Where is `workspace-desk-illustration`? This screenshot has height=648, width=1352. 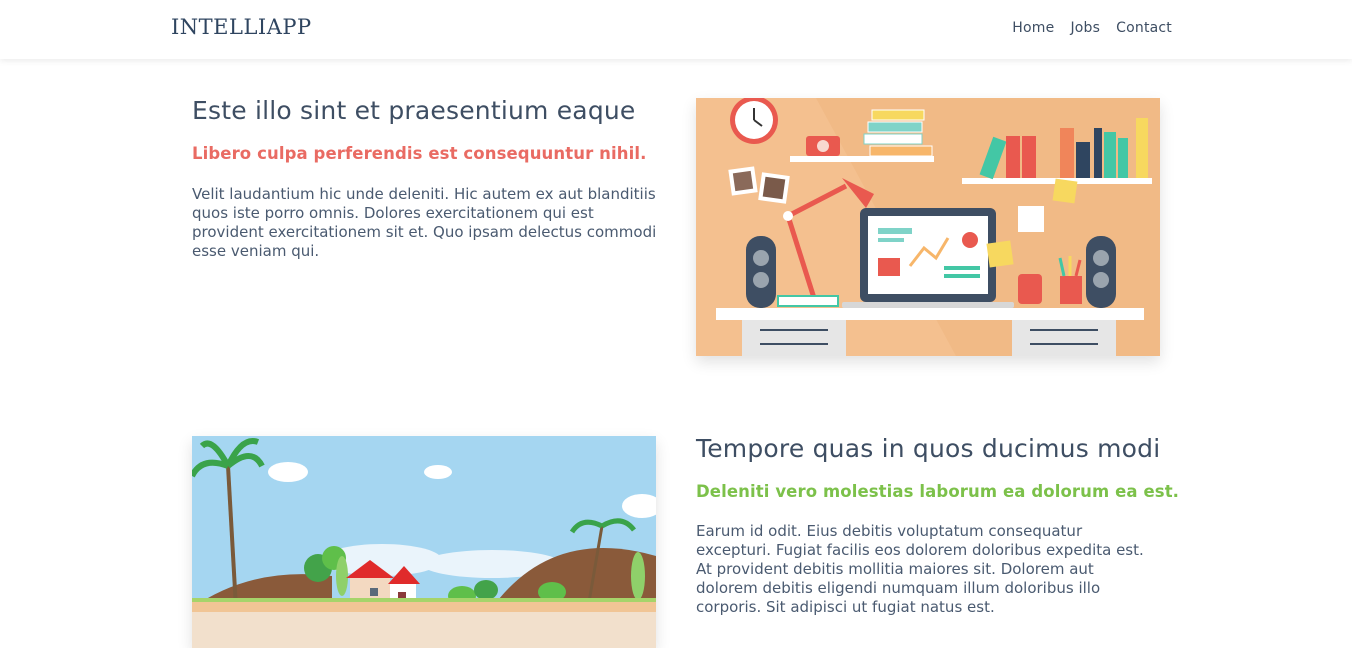 workspace-desk-illustration is located at coordinates (928, 227).